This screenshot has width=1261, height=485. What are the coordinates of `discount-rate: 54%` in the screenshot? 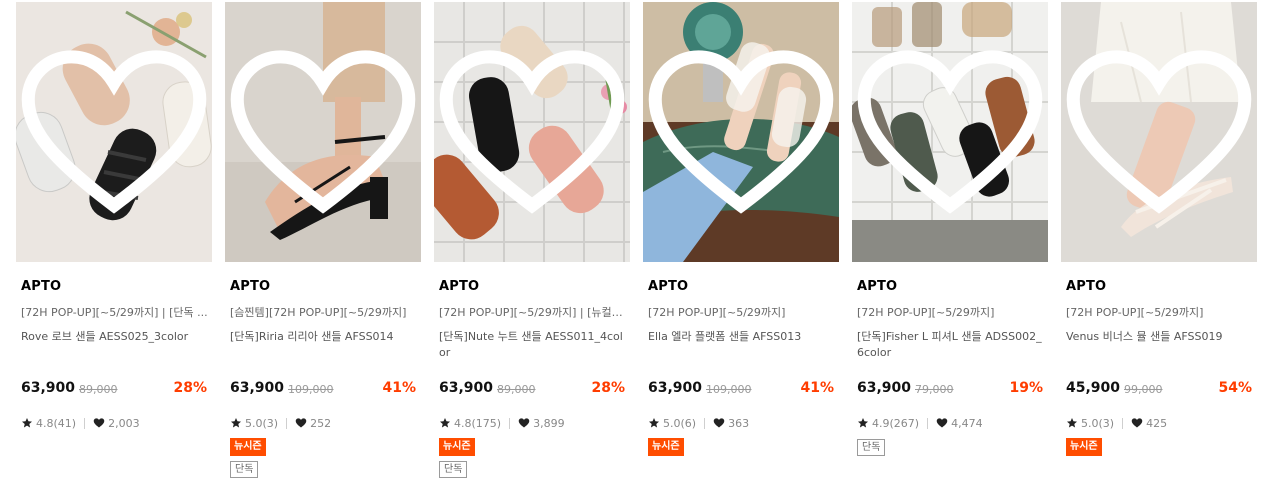 It's located at (1235, 388).